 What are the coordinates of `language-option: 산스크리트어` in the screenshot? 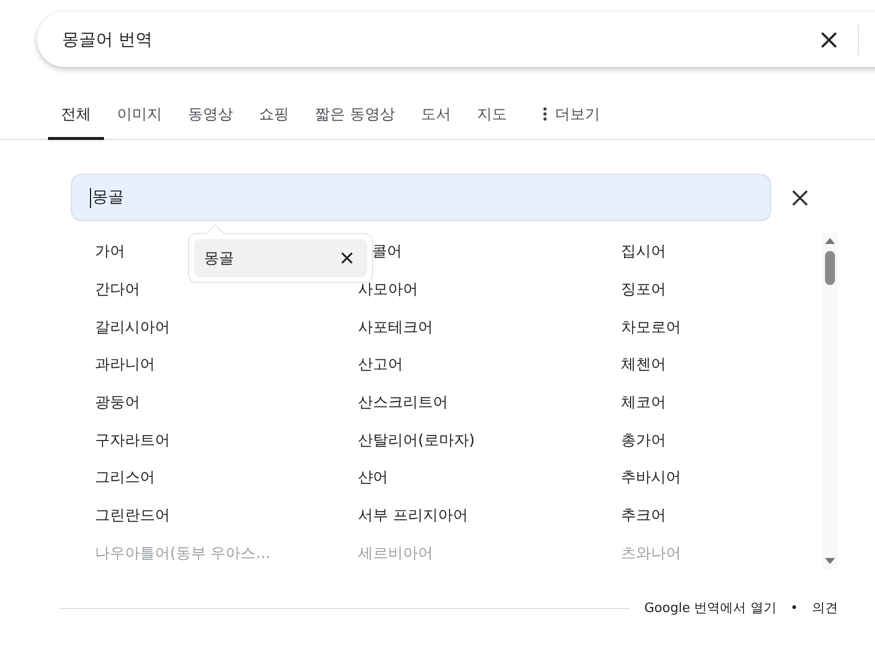 It's located at (403, 402).